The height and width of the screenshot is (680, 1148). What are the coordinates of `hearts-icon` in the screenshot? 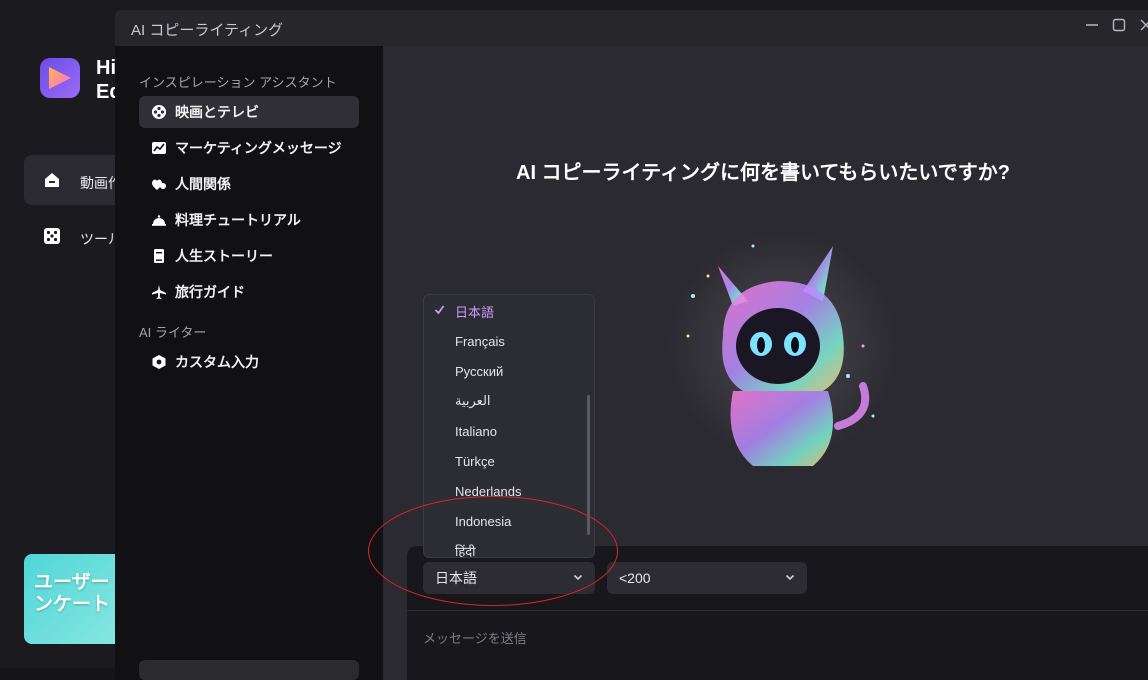 It's located at (159, 184).